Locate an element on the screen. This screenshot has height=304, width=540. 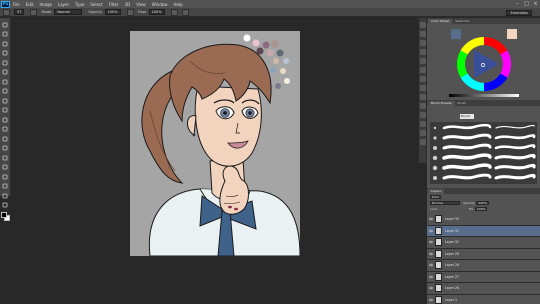
layer-fill-field: 100% is located at coordinates (481, 209).